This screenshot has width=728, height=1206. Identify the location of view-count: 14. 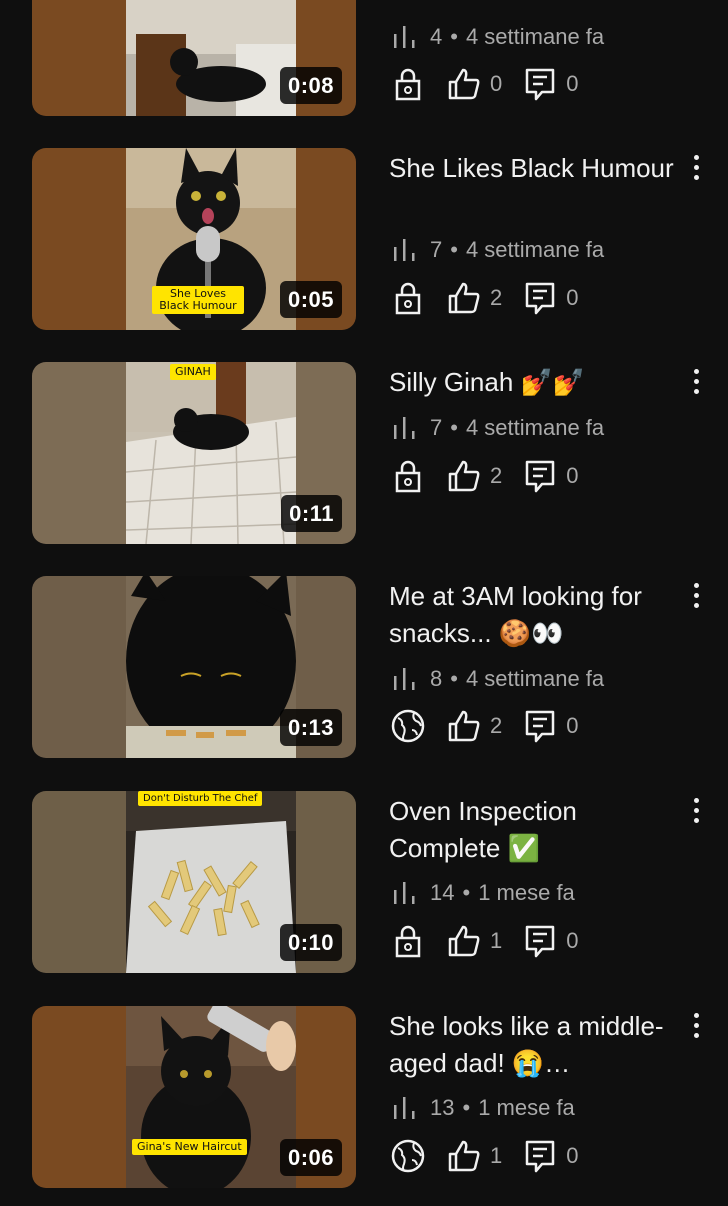
(442, 892).